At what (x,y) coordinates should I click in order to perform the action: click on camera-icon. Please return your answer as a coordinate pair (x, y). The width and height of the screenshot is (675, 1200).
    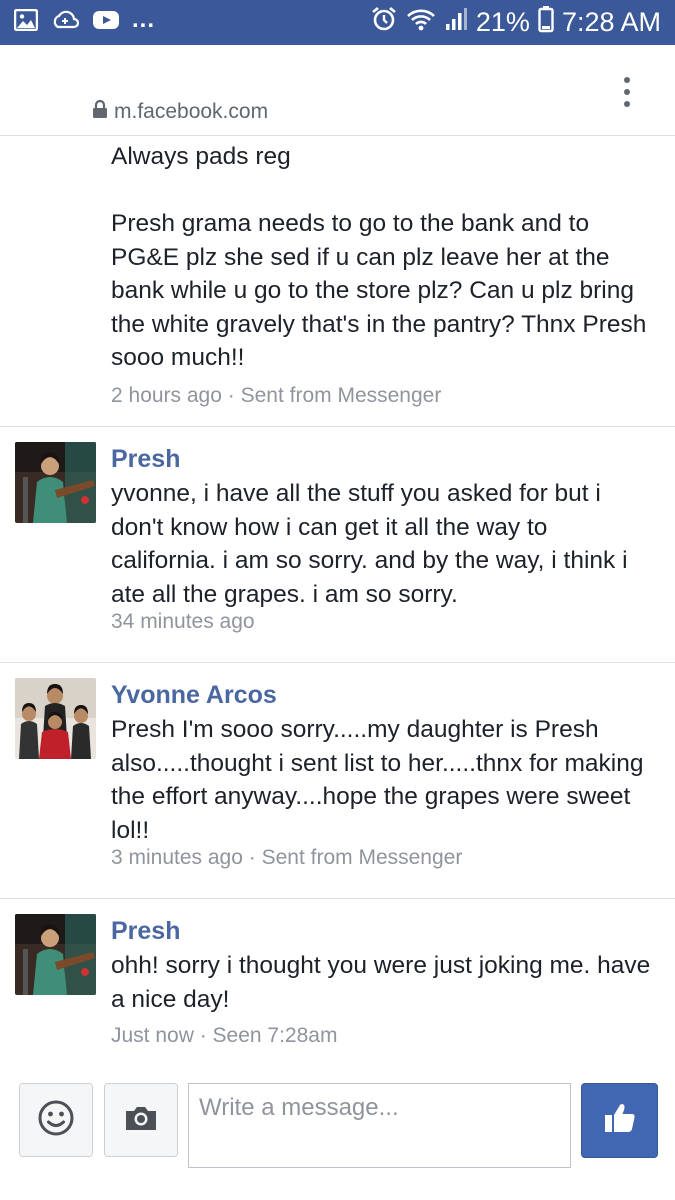
    Looking at the image, I should click on (141, 1120).